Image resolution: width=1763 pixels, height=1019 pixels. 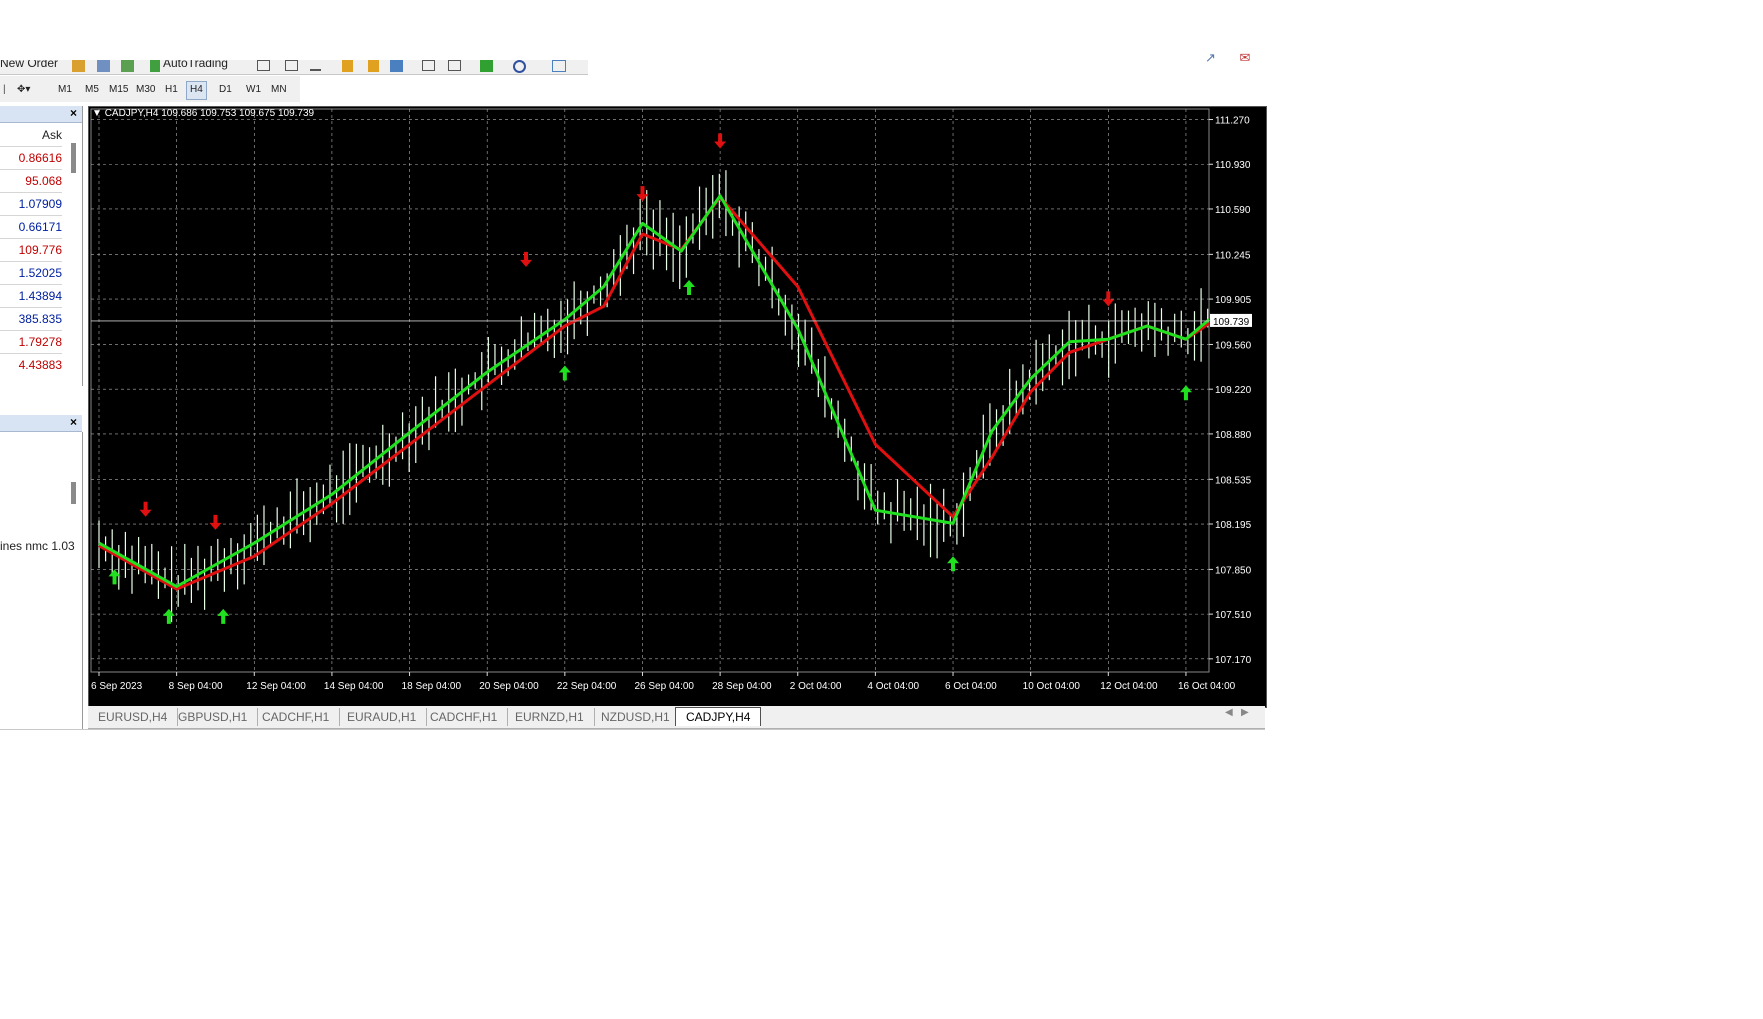 I want to click on quote-ask-value: 1.52025, so click(x=31, y=272).